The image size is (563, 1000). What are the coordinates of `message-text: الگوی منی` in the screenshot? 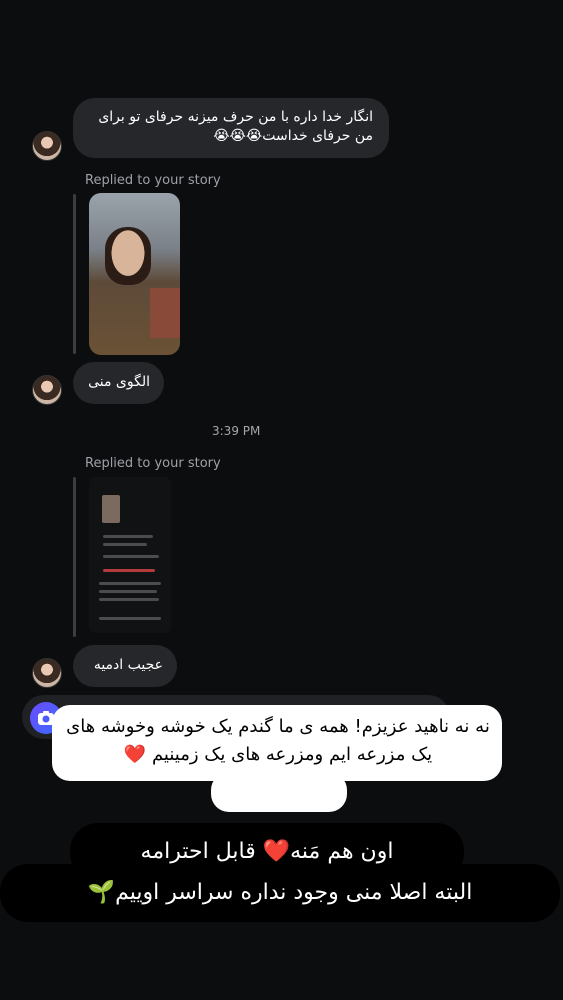 It's located at (119, 382).